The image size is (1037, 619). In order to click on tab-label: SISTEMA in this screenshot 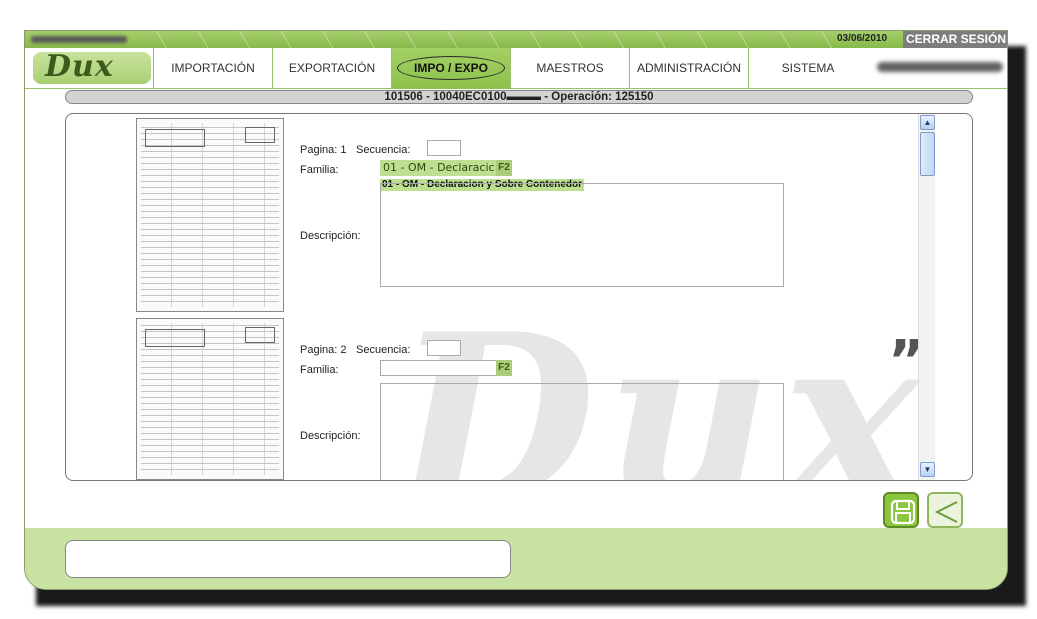, I will do `click(808, 68)`.